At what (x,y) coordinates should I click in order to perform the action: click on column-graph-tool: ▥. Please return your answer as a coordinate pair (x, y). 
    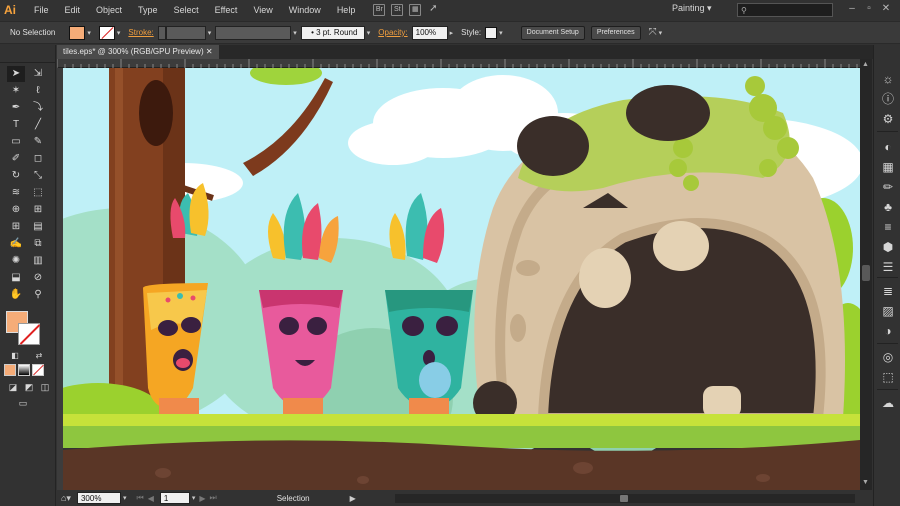
    Looking at the image, I should click on (38, 261).